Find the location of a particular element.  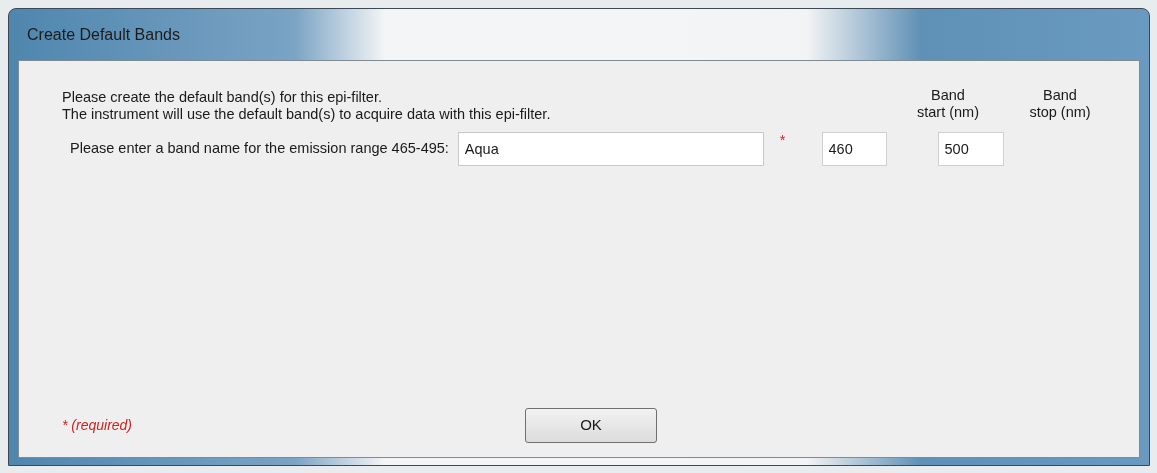

band-stop-field: 500 is located at coordinates (970, 149).